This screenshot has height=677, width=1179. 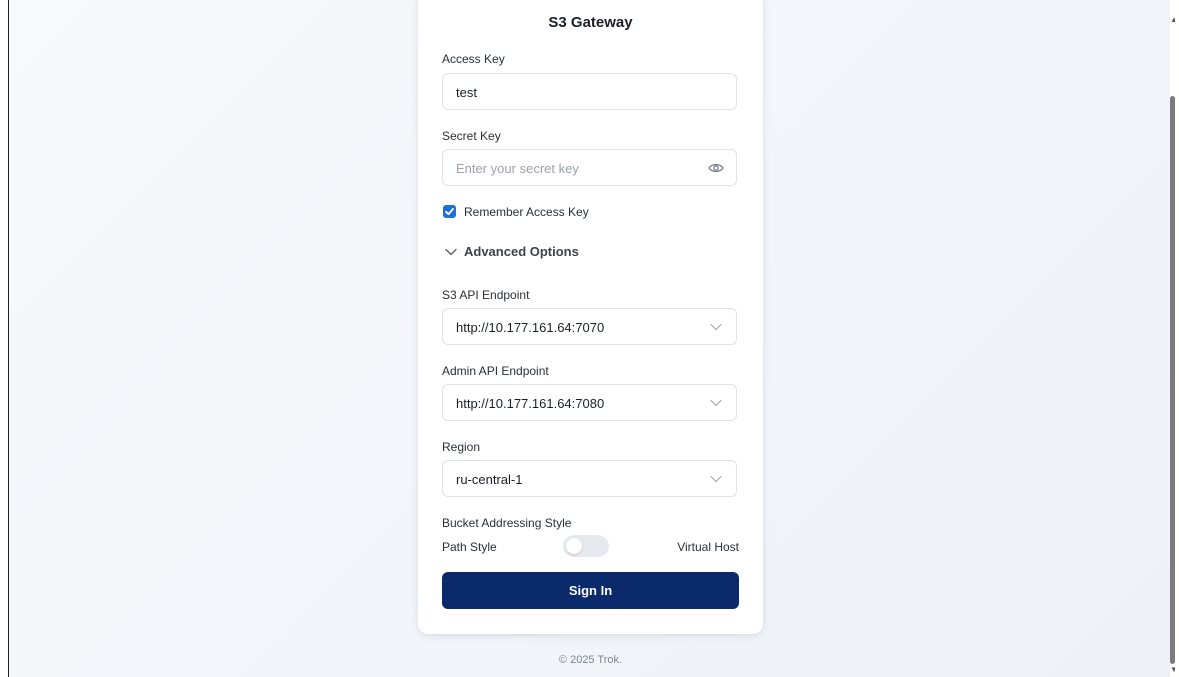 I want to click on sign-in-button: Sign In, so click(x=590, y=590).